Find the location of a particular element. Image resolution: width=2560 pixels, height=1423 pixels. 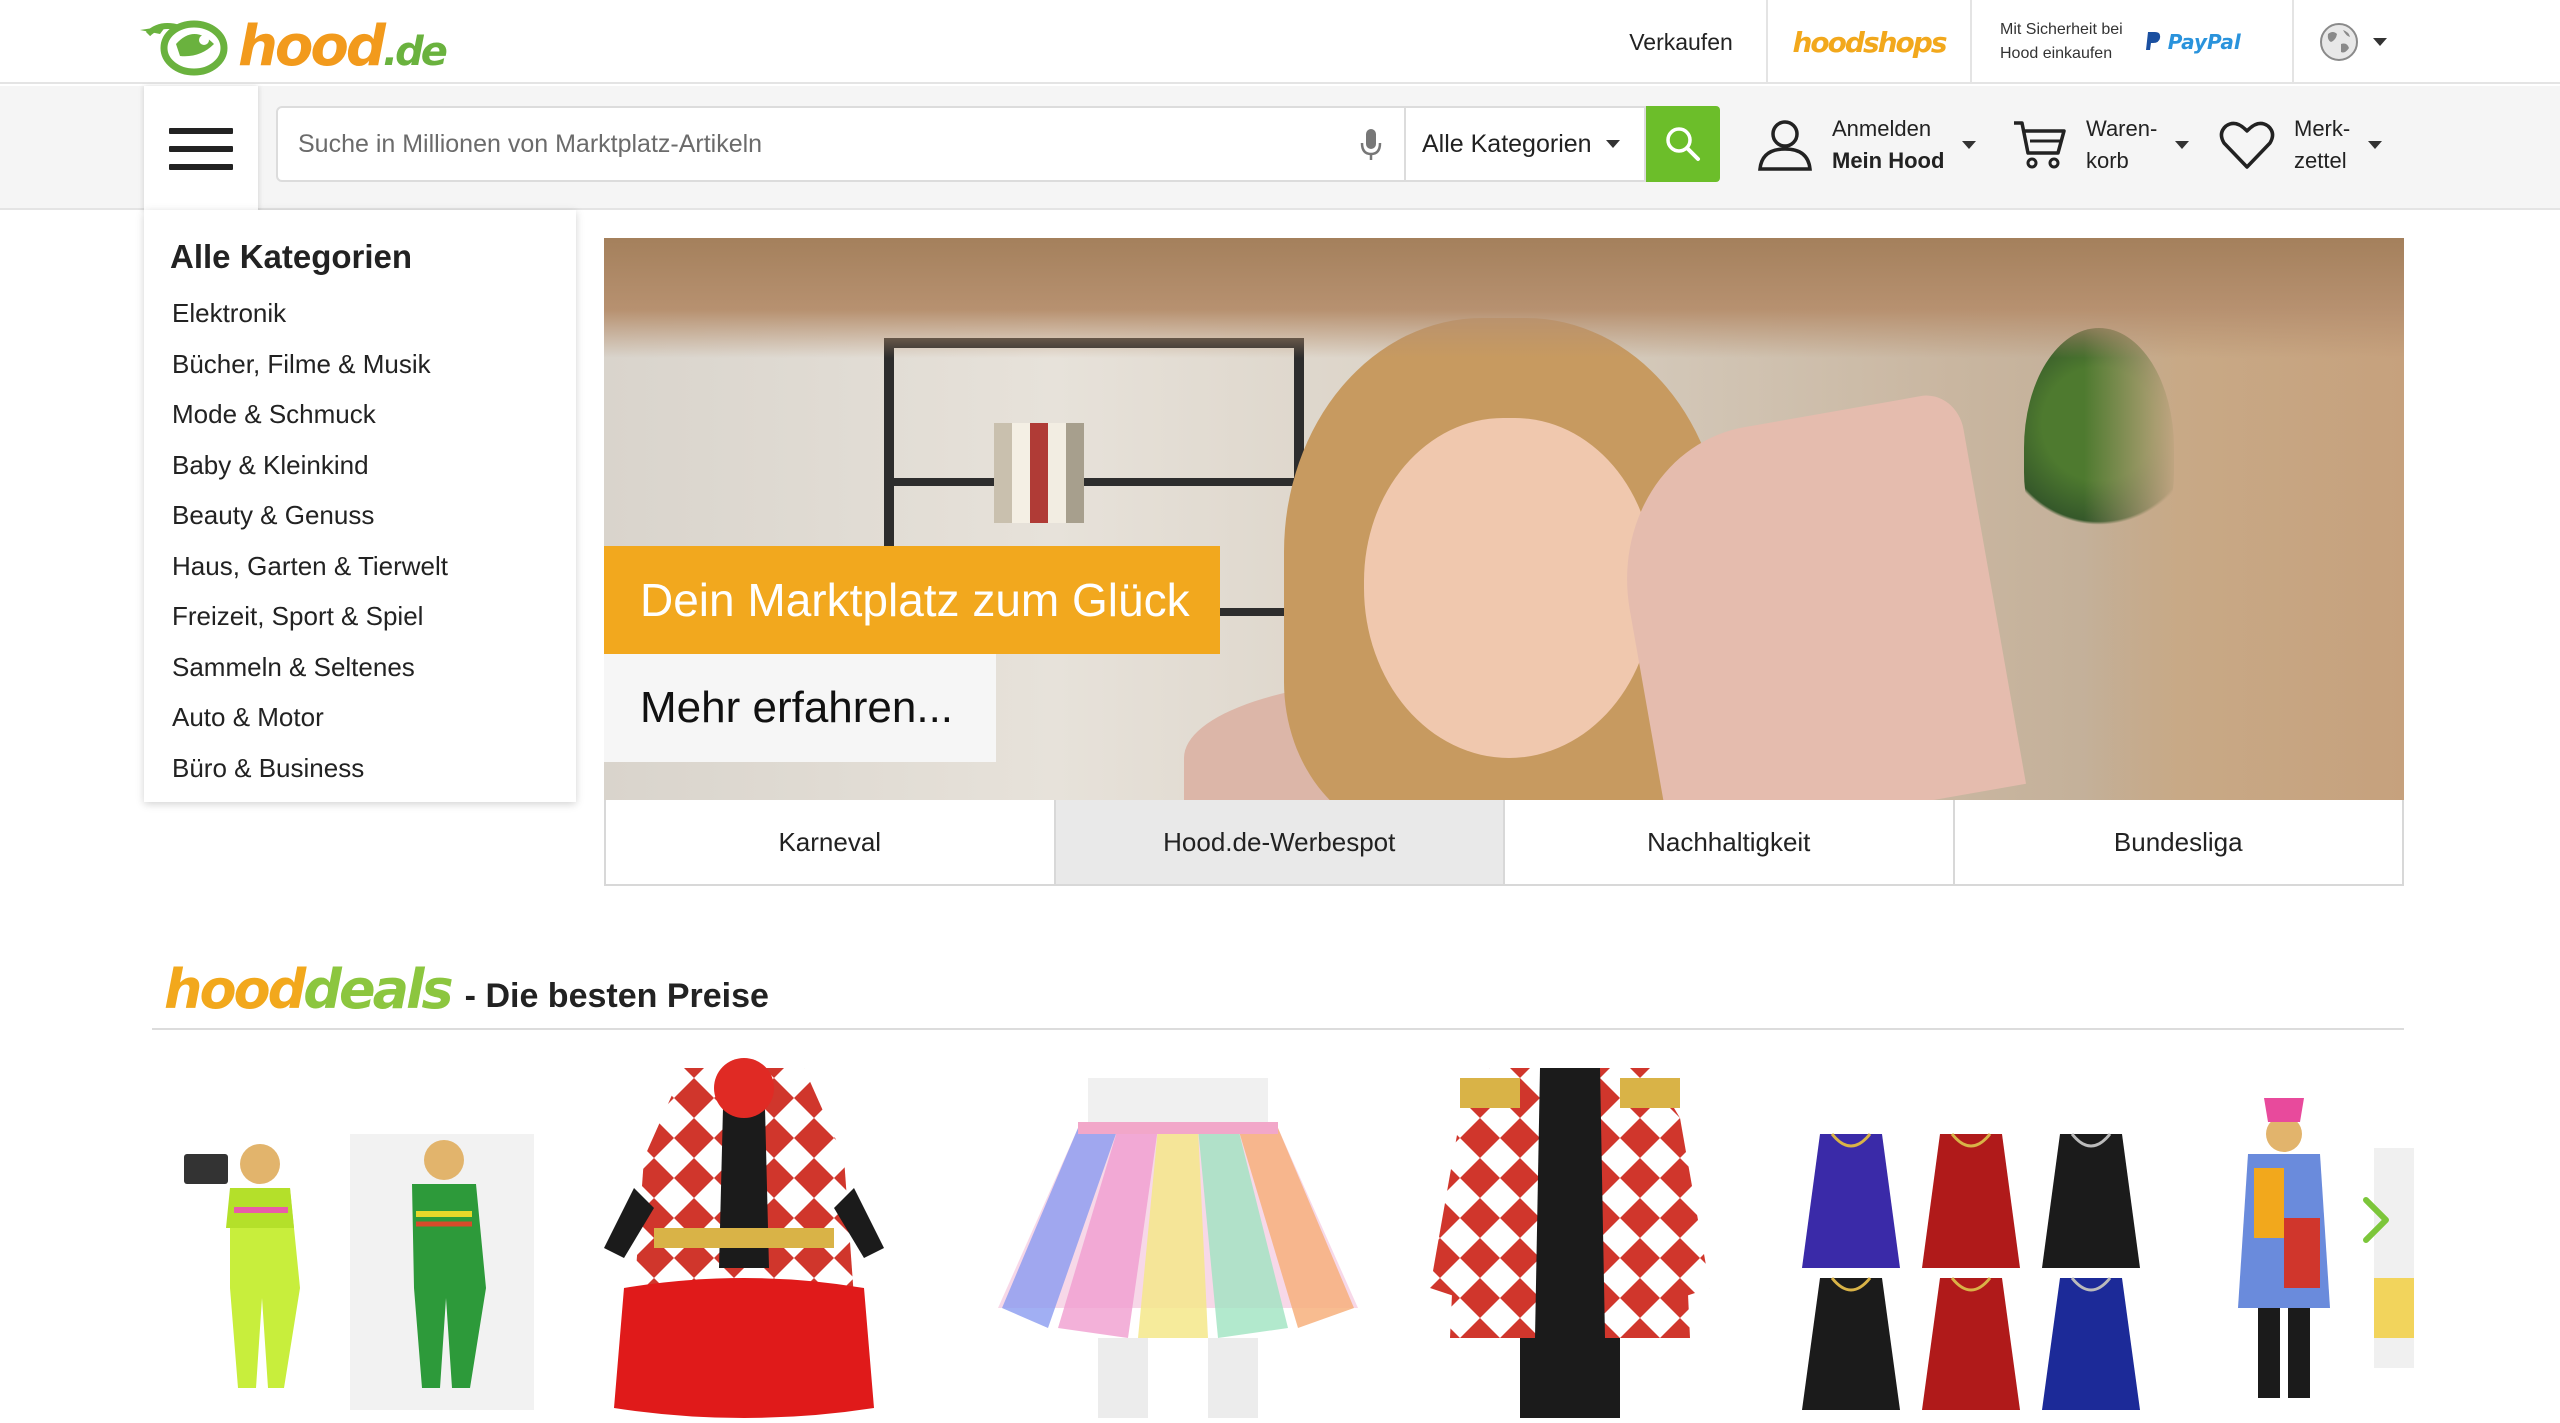

search-box is located at coordinates (841, 144).